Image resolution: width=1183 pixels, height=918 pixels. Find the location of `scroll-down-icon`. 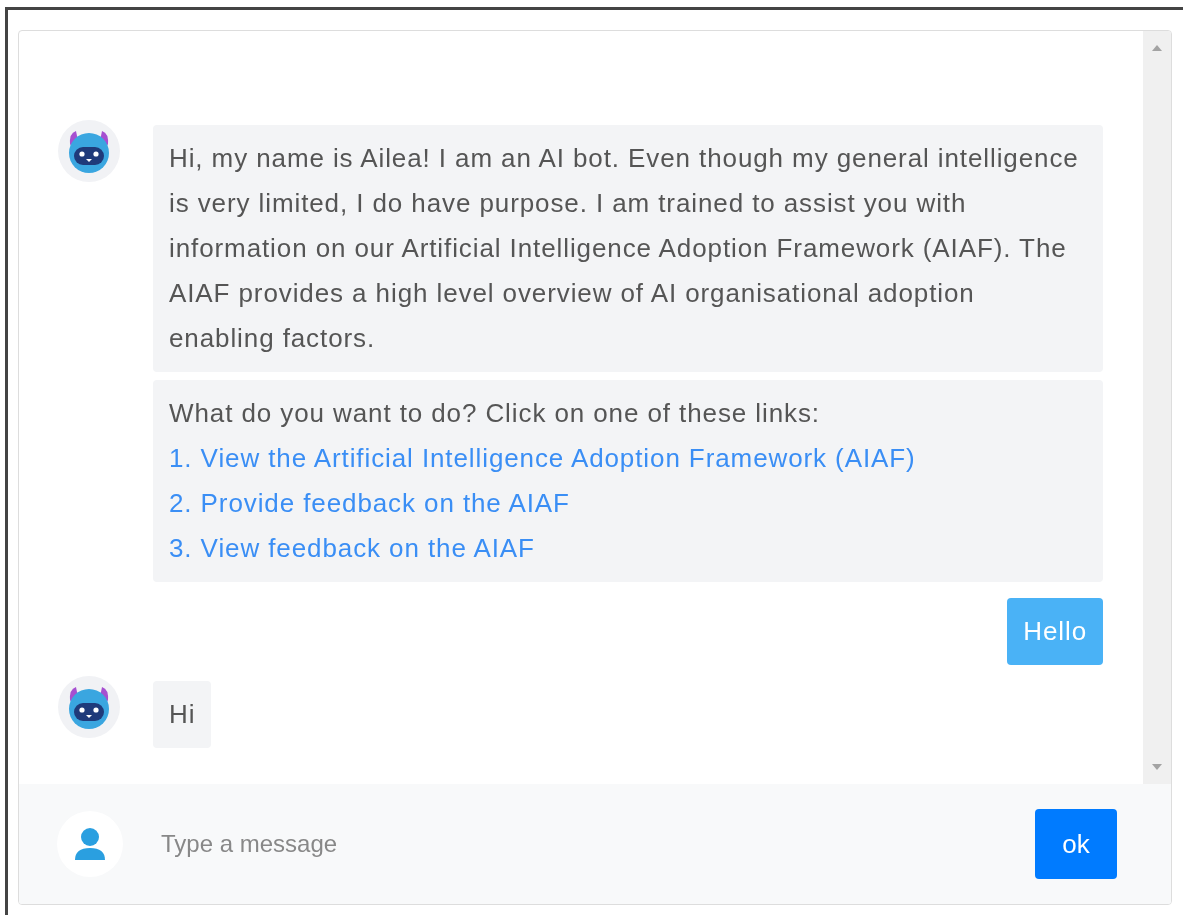

scroll-down-icon is located at coordinates (1157, 767).